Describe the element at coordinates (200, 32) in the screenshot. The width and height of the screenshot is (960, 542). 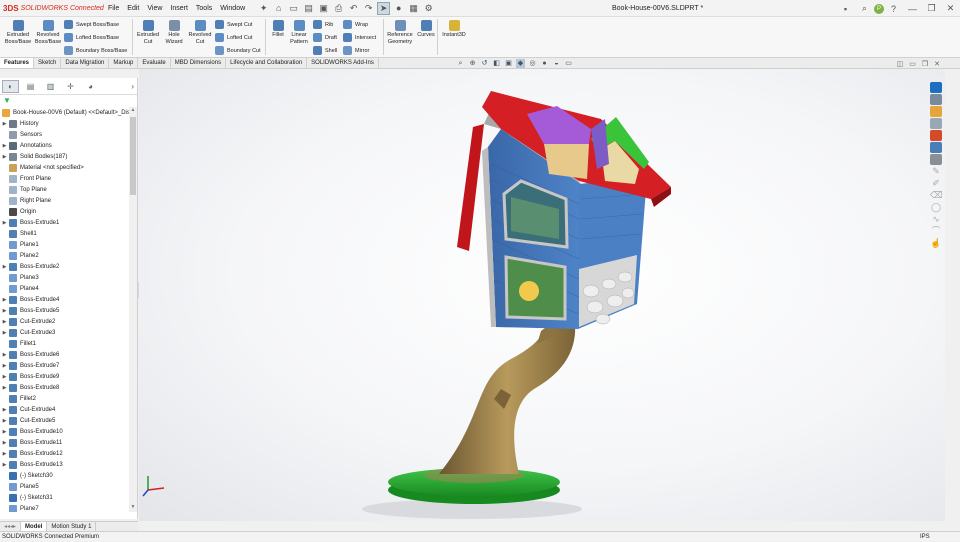
I see `revolved-cut-button: Revolved Cut` at that location.